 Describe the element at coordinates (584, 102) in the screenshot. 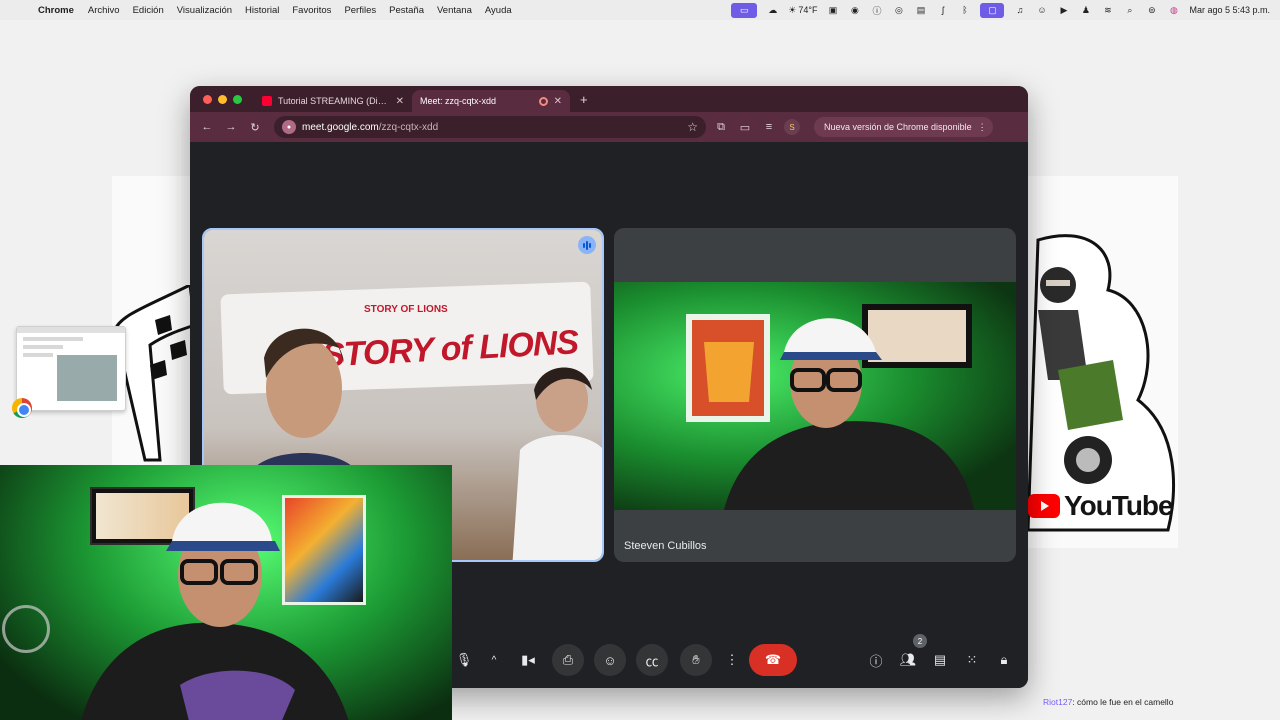

I see `new-tab-button: +` at that location.